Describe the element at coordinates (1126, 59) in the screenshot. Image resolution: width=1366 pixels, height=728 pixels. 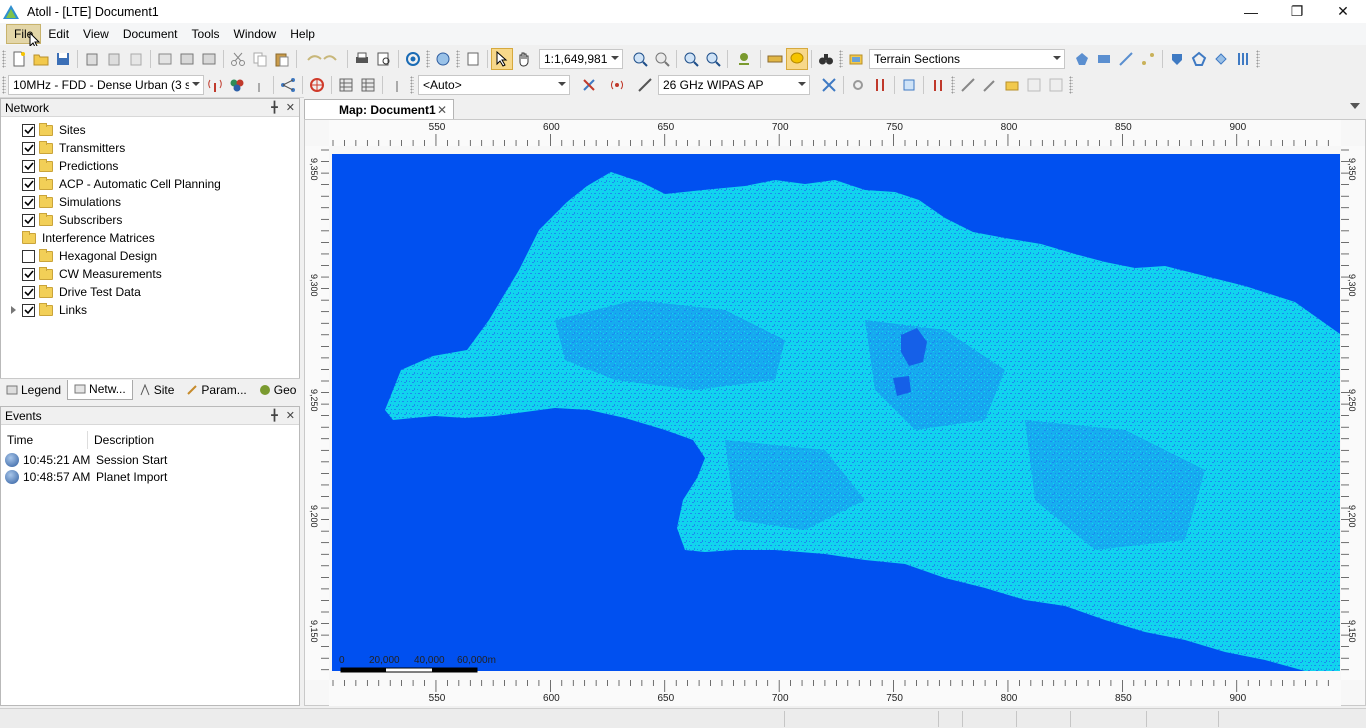
I see `draw-line-button` at that location.